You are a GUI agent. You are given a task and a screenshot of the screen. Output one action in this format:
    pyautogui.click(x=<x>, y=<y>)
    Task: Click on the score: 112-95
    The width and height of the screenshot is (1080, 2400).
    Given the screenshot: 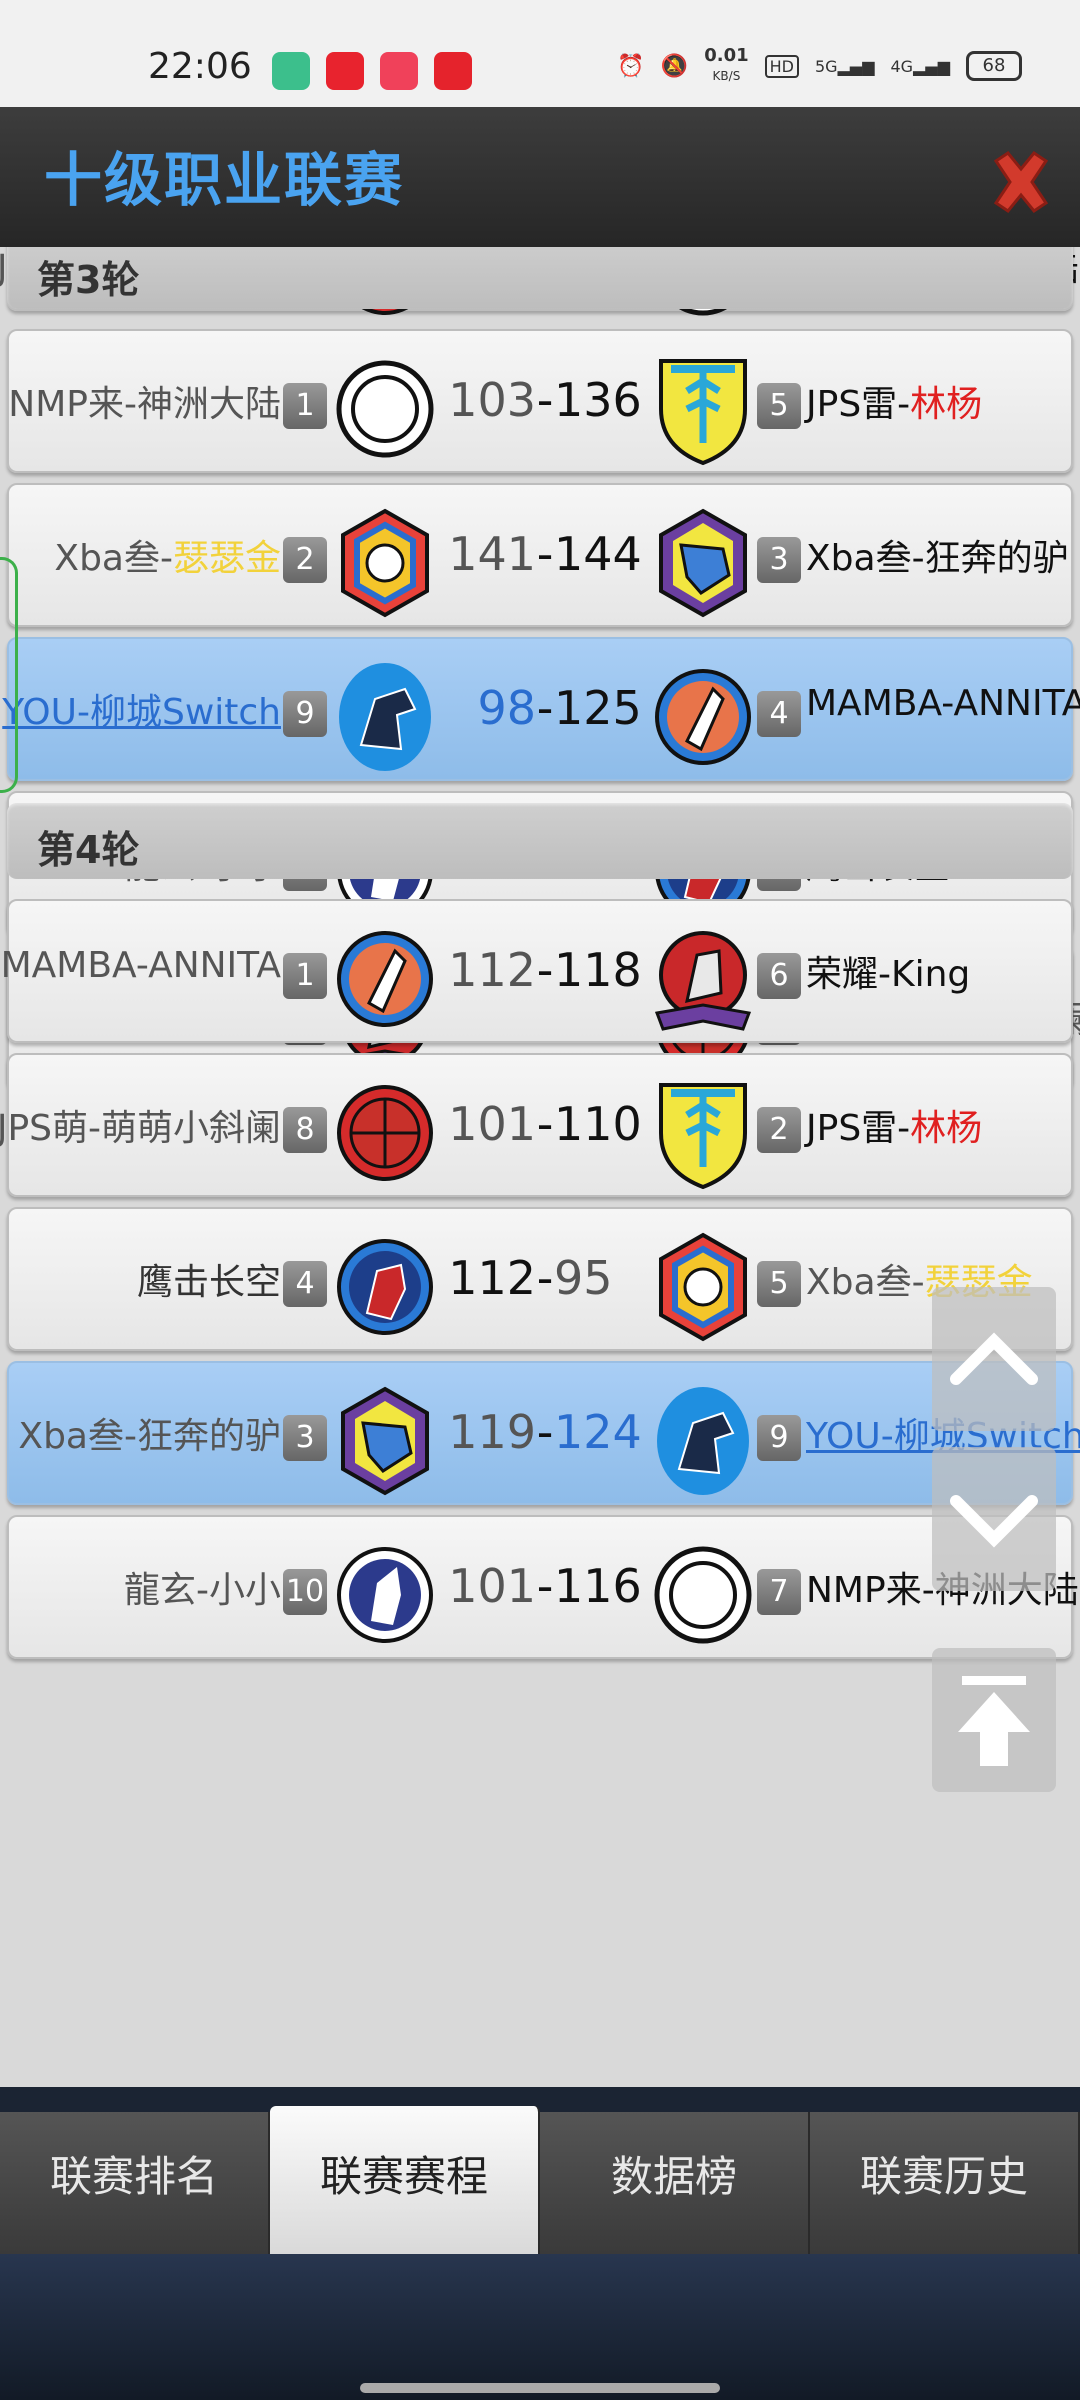 What is the action you would take?
    pyautogui.click(x=547, y=1278)
    